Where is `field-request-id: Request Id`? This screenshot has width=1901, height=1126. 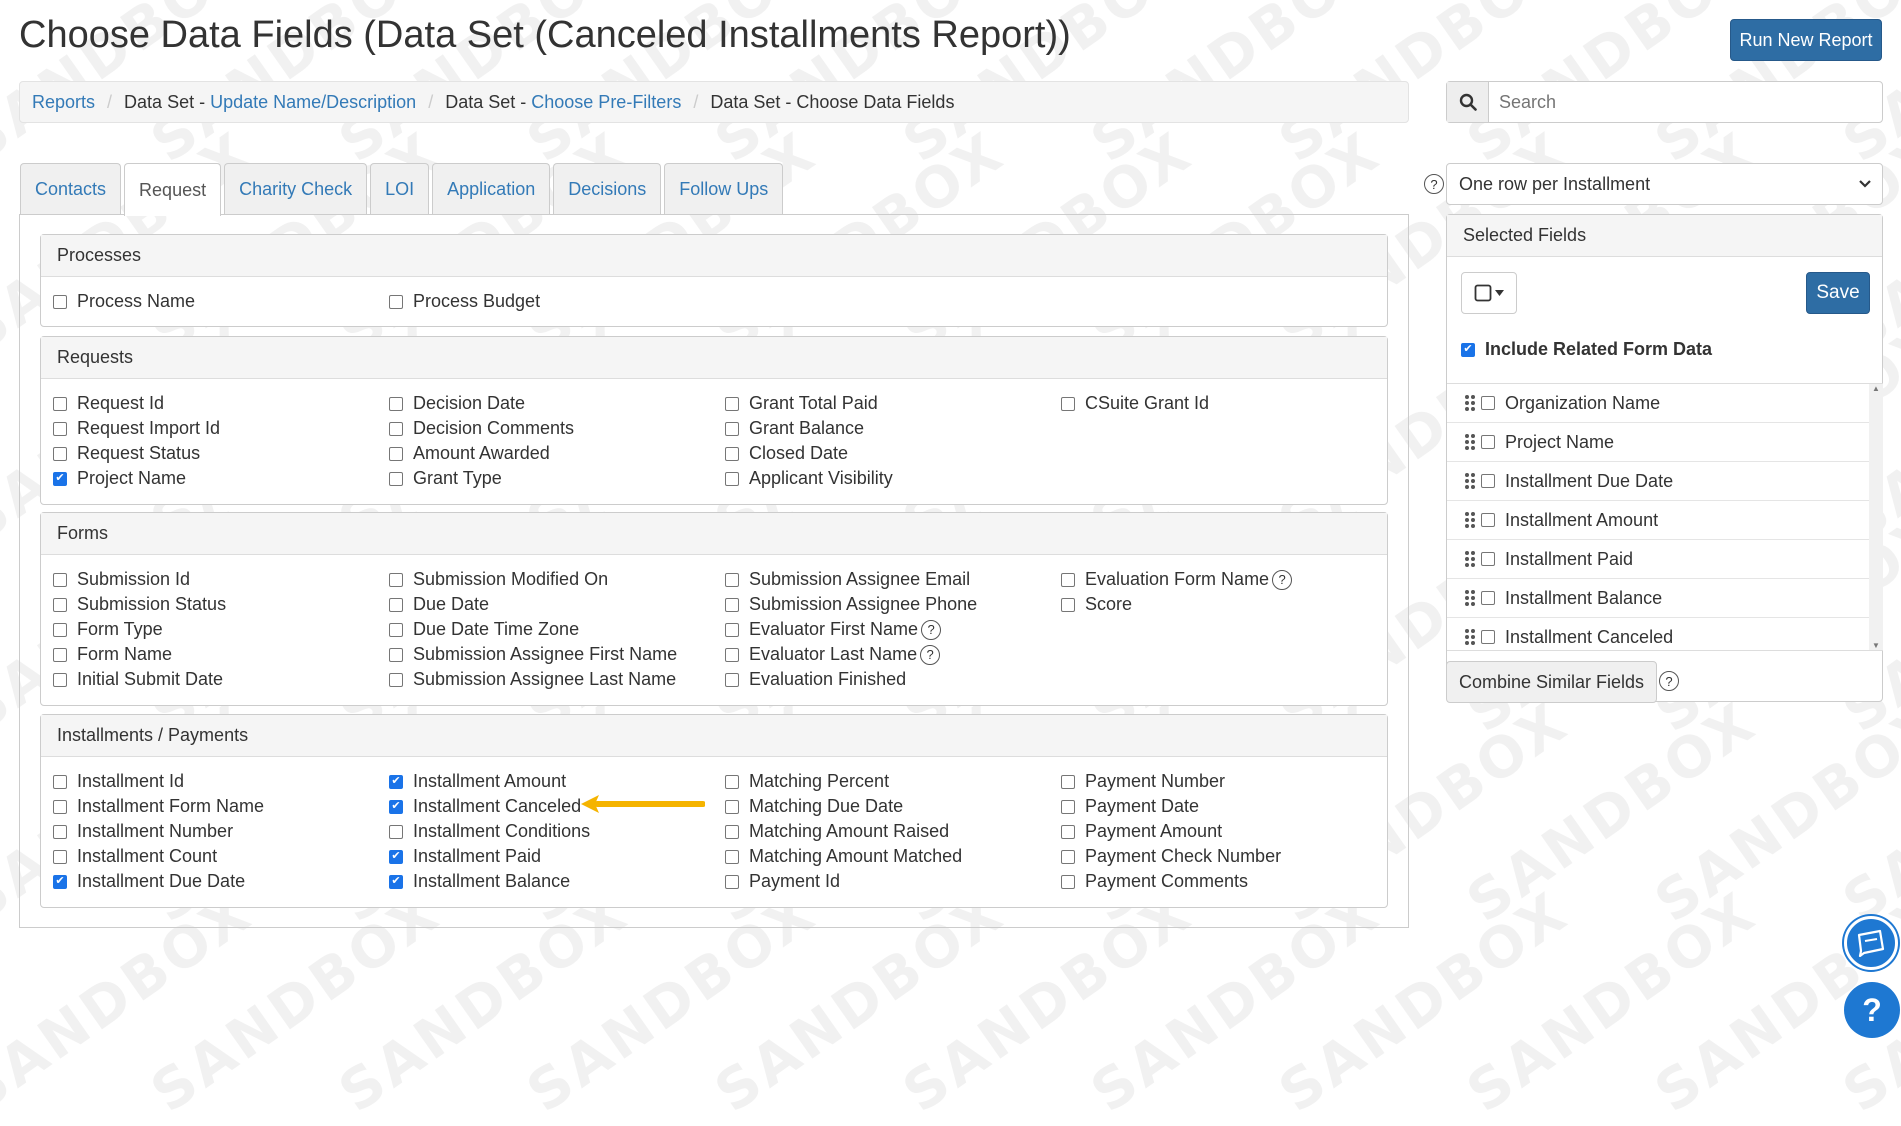 field-request-id: Request Id is located at coordinates (136, 403).